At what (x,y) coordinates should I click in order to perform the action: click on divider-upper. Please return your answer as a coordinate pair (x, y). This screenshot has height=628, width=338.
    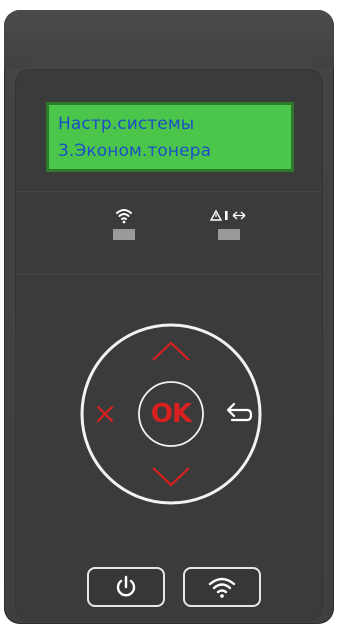
    Looking at the image, I should click on (169, 191).